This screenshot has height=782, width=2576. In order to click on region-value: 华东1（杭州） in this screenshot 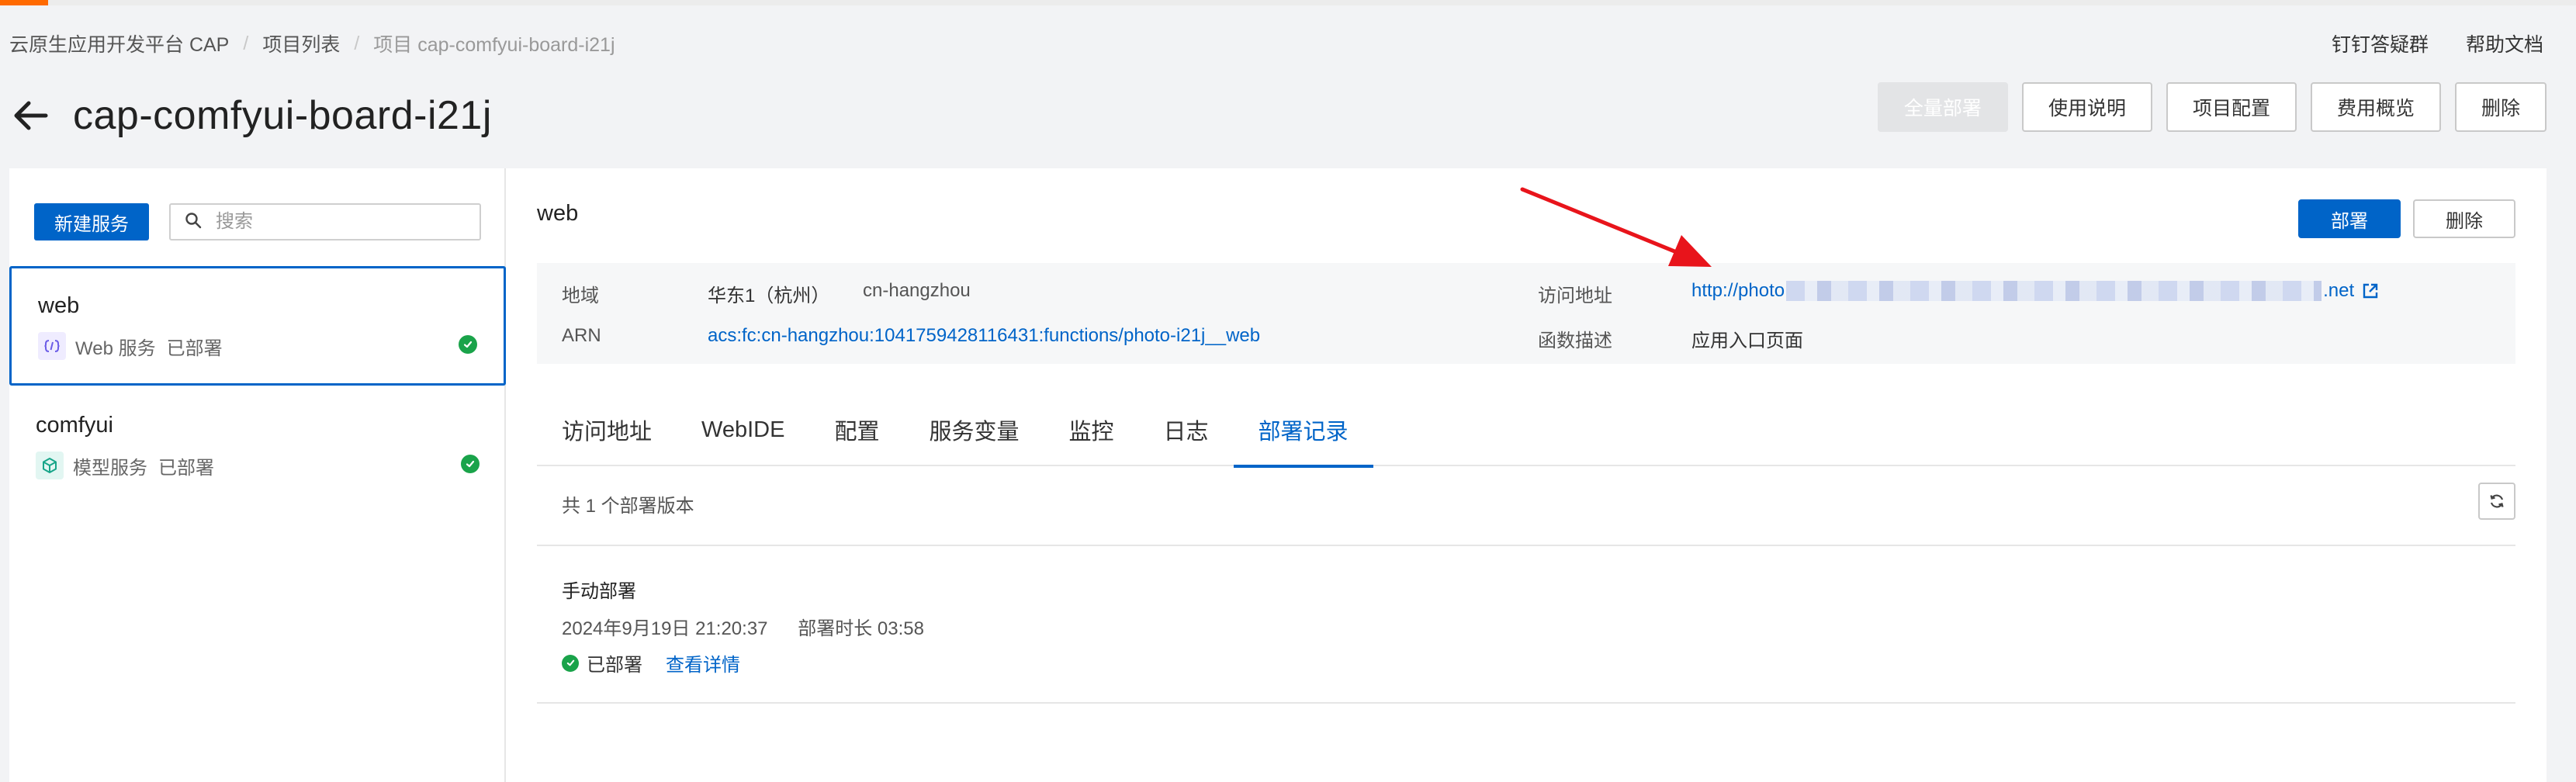, I will do `click(769, 295)`.